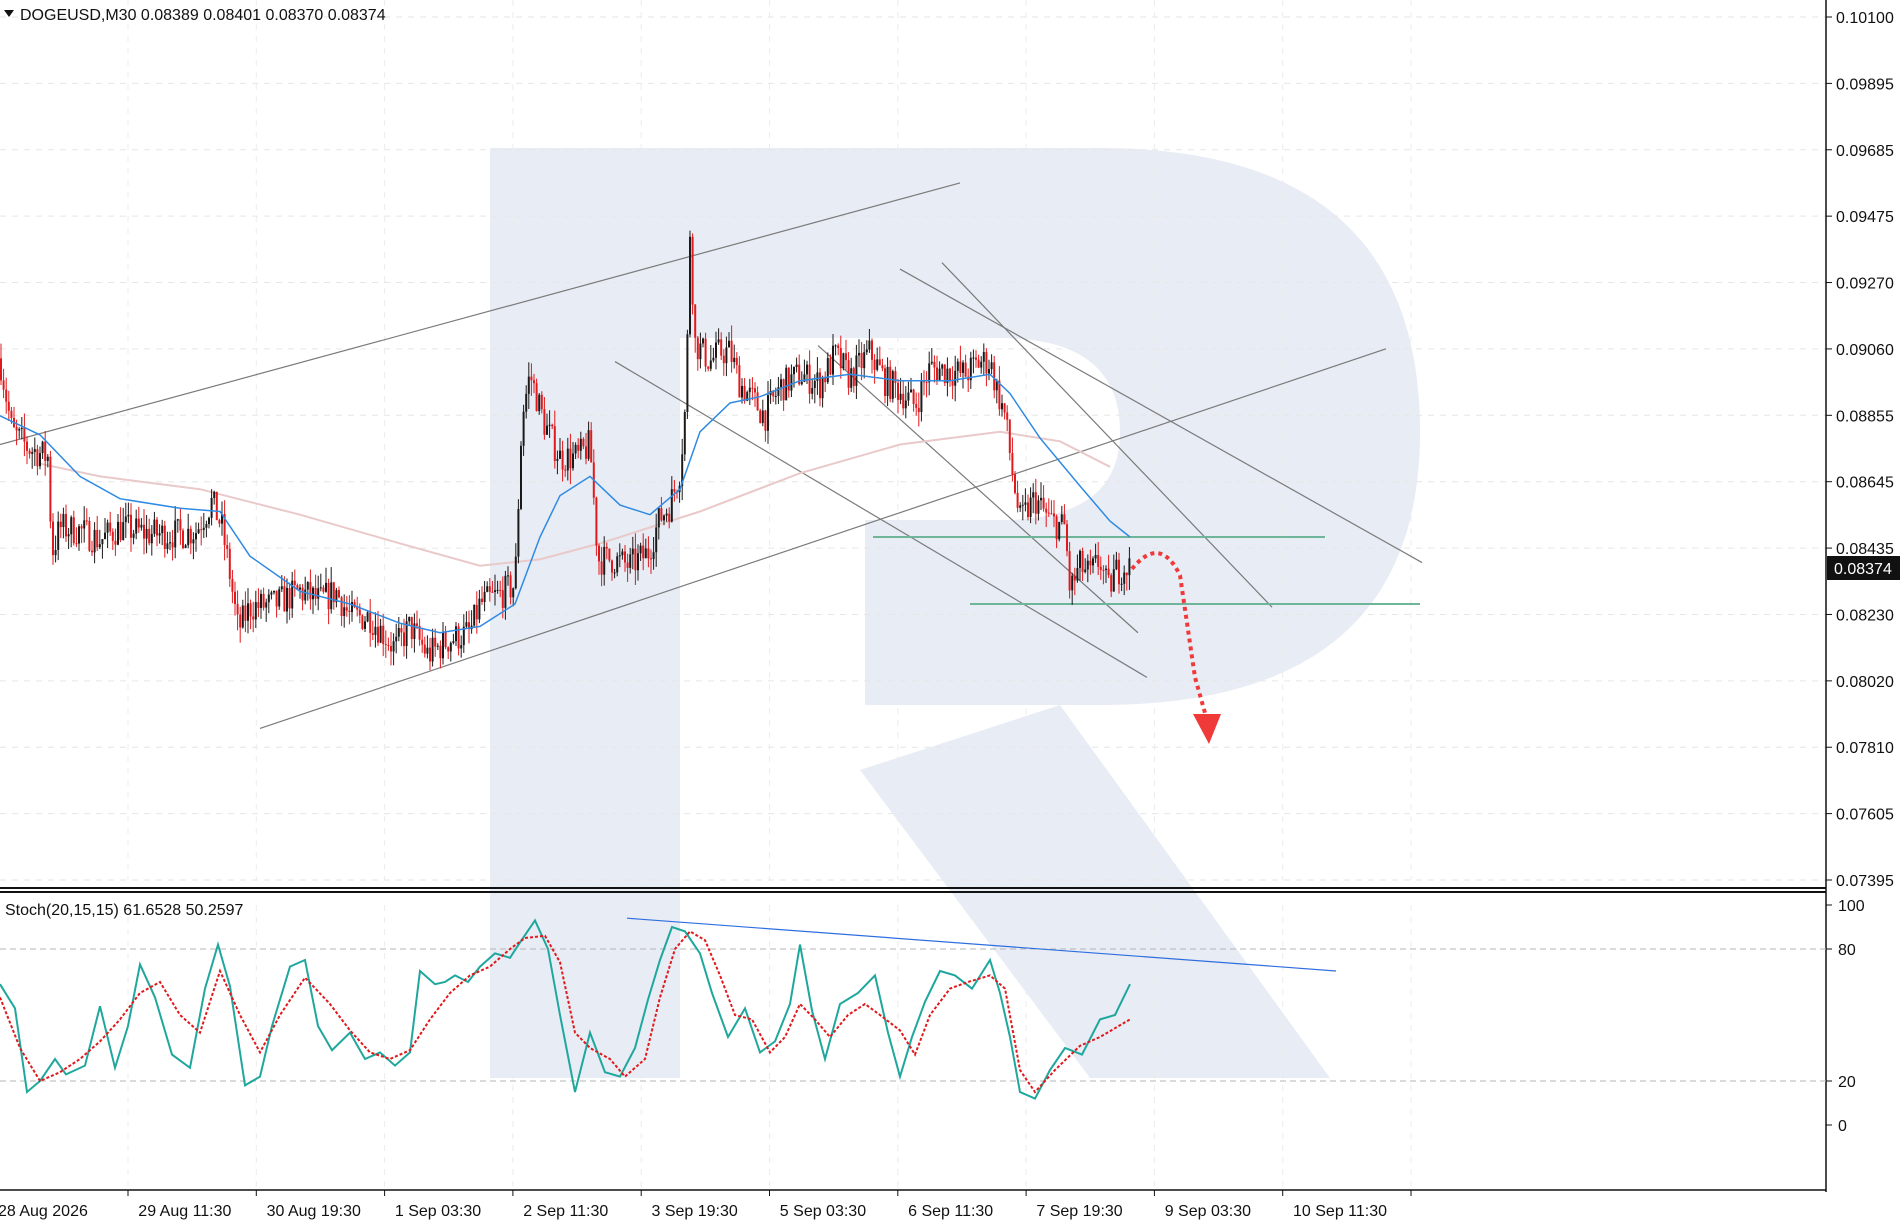  I want to click on time-tick-label: 1 Sep 03:30, so click(438, 1211).